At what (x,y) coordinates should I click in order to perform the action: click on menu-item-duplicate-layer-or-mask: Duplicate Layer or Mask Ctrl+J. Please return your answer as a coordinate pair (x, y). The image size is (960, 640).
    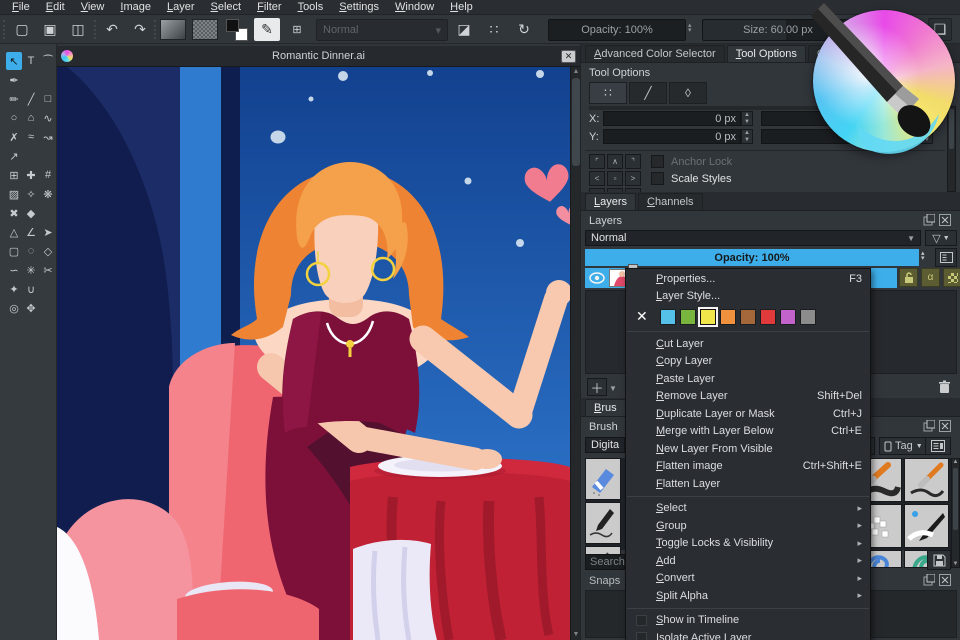
    Looking at the image, I should click on (748, 414).